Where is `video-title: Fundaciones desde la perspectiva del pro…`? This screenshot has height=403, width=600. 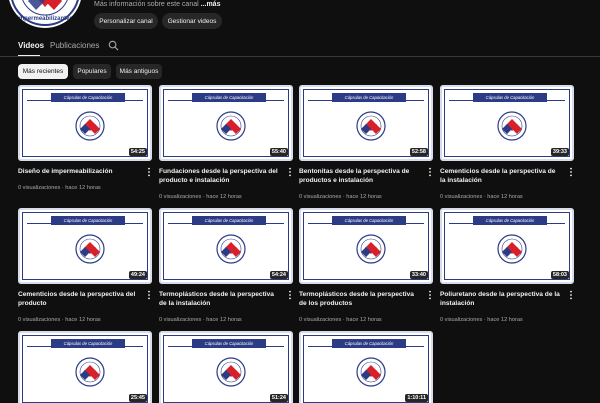 video-title: Fundaciones desde la perspectiva del pro… is located at coordinates (220, 176).